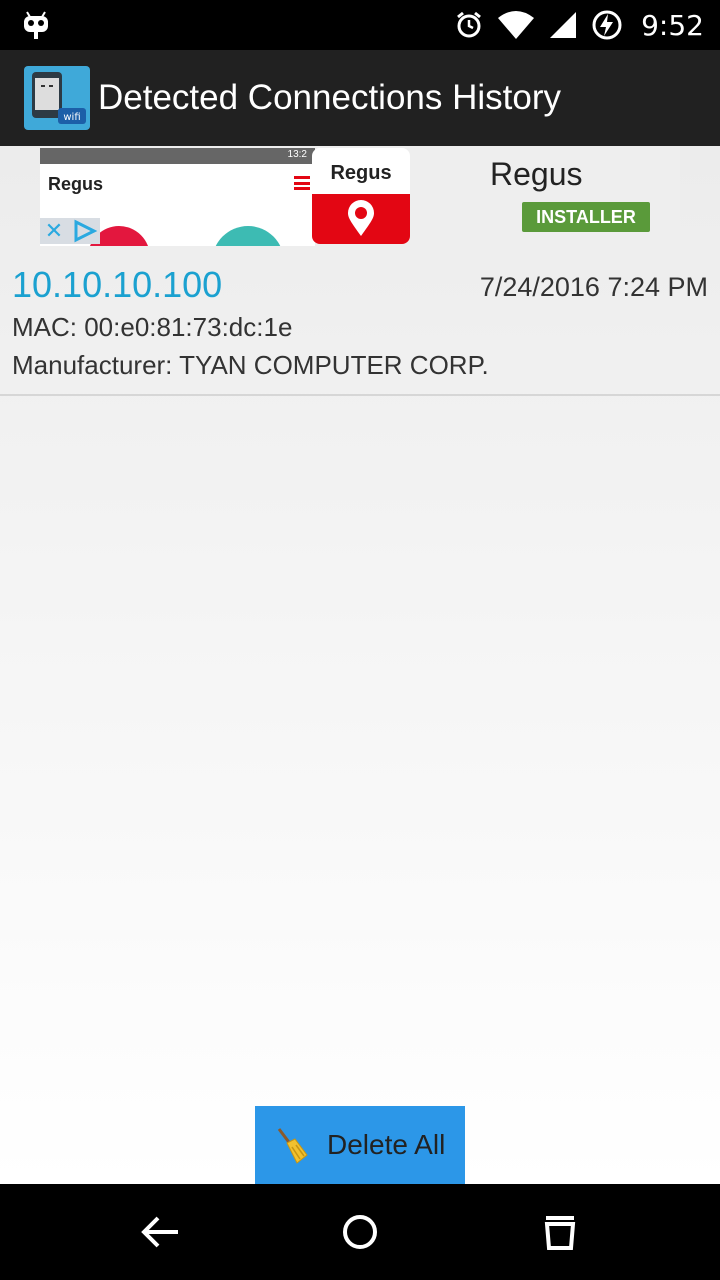 The width and height of the screenshot is (720, 1280). What do you see at coordinates (672, 25) in the screenshot?
I see `clock: 9:52` at bounding box center [672, 25].